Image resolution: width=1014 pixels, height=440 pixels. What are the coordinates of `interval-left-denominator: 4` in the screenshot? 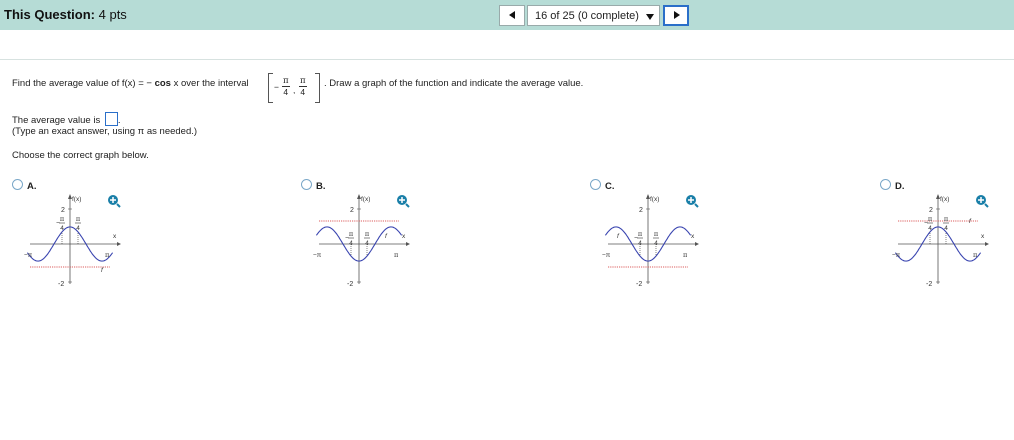 It's located at (286, 92).